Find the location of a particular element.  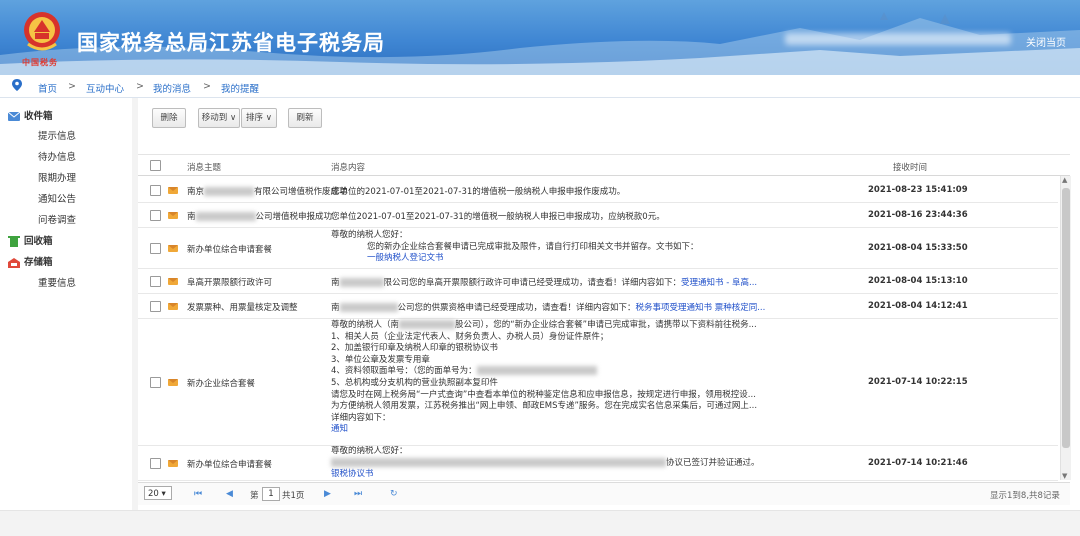

delete-button: 删除 is located at coordinates (169, 118).